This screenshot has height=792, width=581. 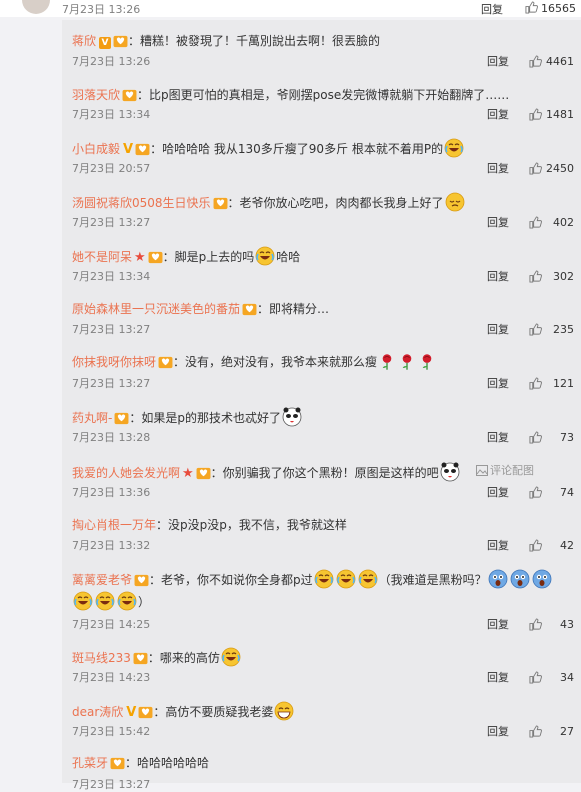 I want to click on comment-time: 7月23日 13:32, so click(x=111, y=545).